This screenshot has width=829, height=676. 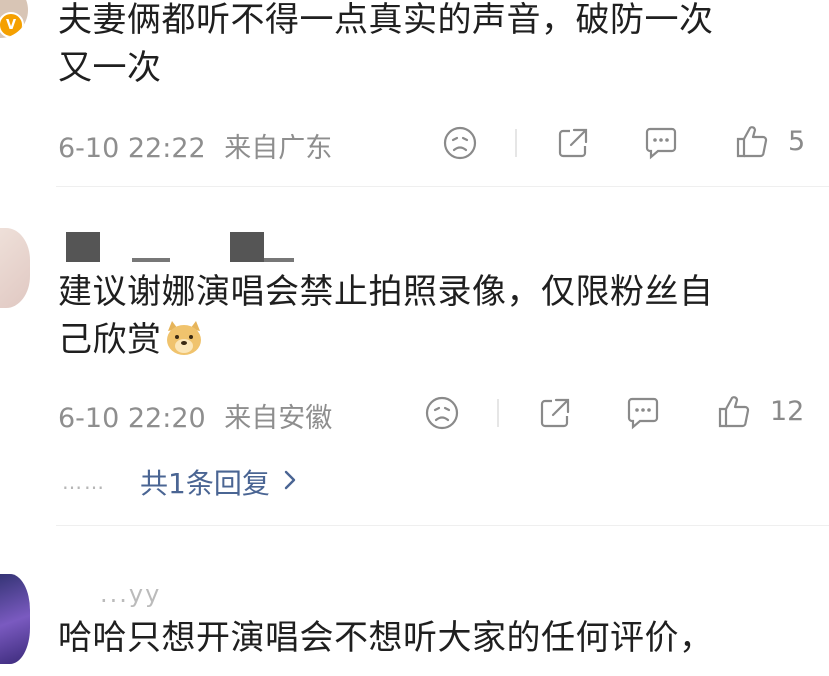 What do you see at coordinates (386, 20) in the screenshot?
I see `comment-line: 夫妻俩都听不得一点真实的声音，破防一次` at bounding box center [386, 20].